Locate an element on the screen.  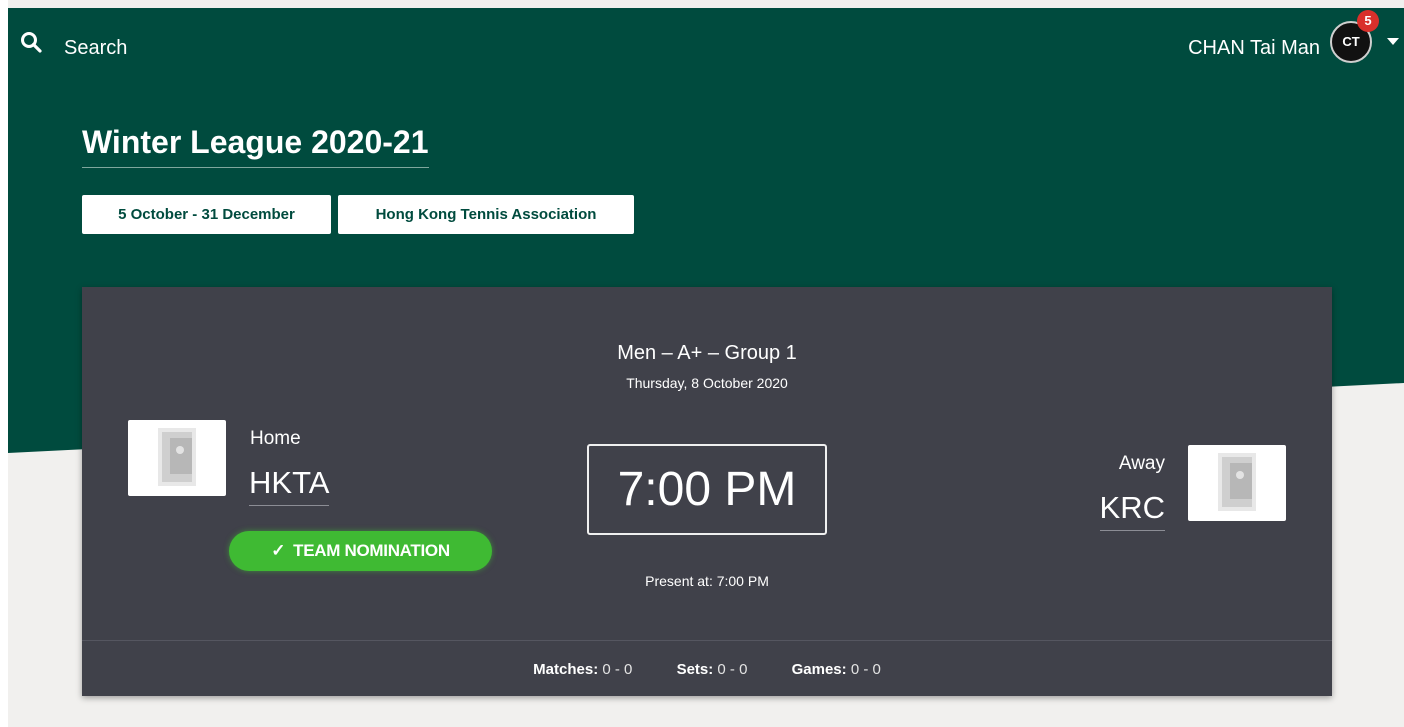
sets-stat: Sets: 0 - 0 is located at coordinates (712, 669).